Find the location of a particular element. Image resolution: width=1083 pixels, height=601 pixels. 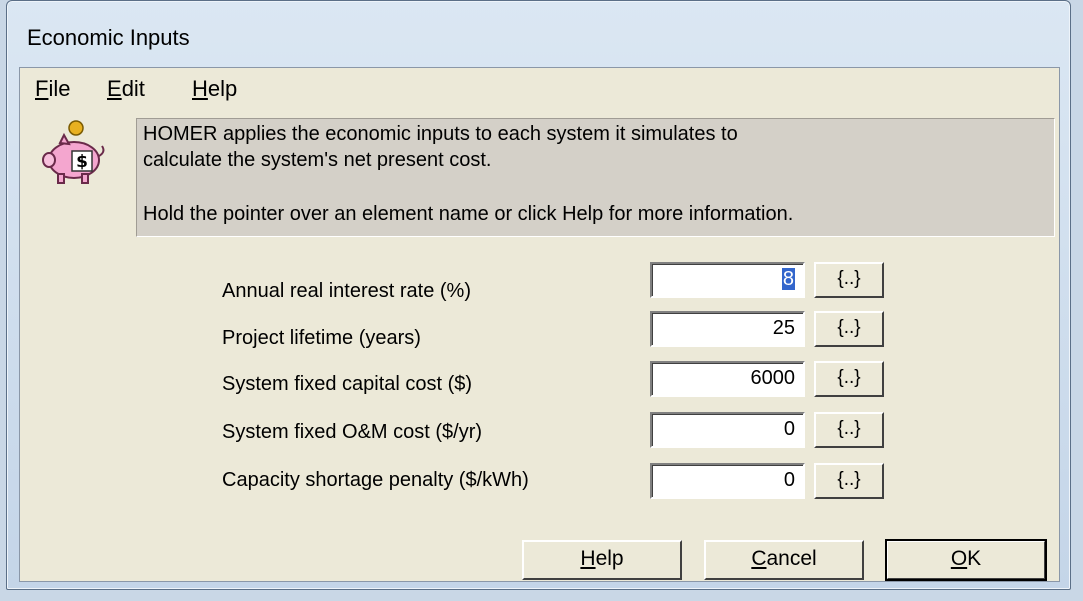

menu-file: File is located at coordinates (52, 89).